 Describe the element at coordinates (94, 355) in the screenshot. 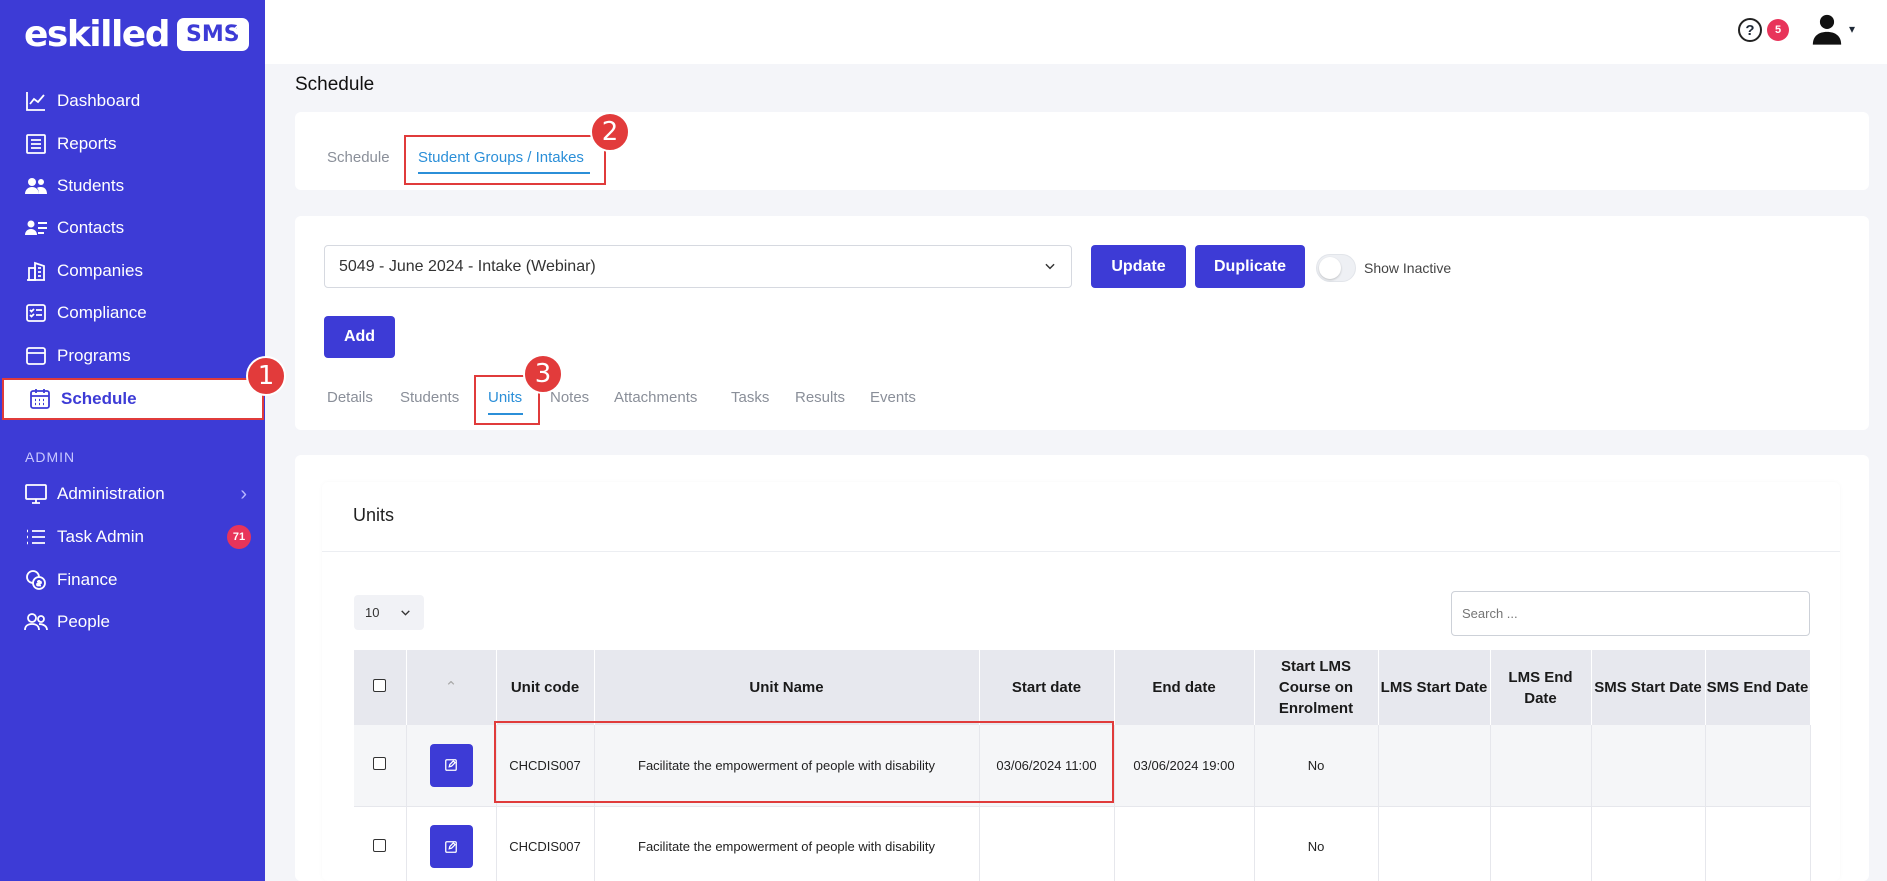

I see `sidebar-item-label: Programs` at that location.